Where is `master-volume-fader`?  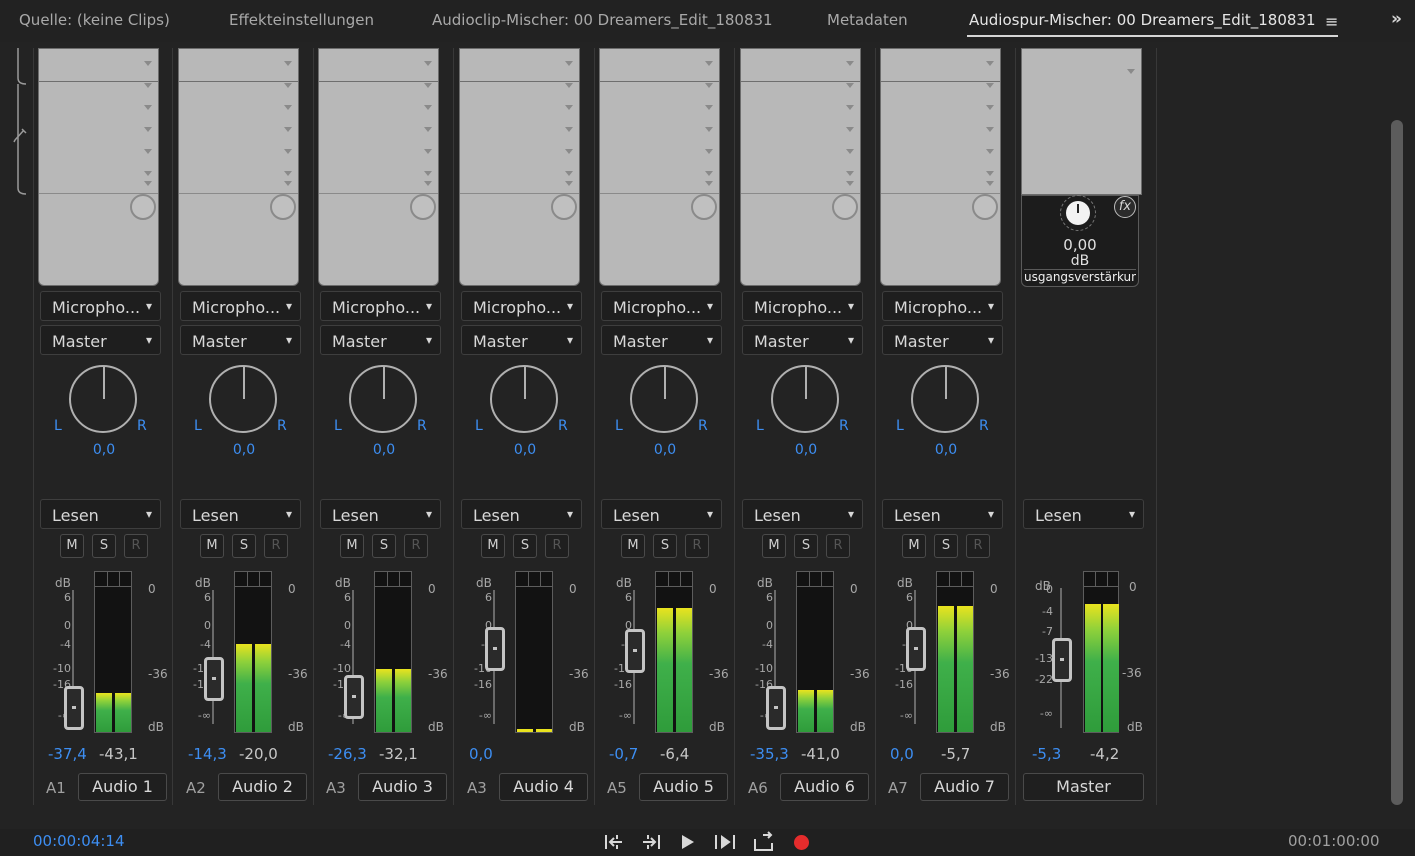 master-volume-fader is located at coordinates (1062, 660).